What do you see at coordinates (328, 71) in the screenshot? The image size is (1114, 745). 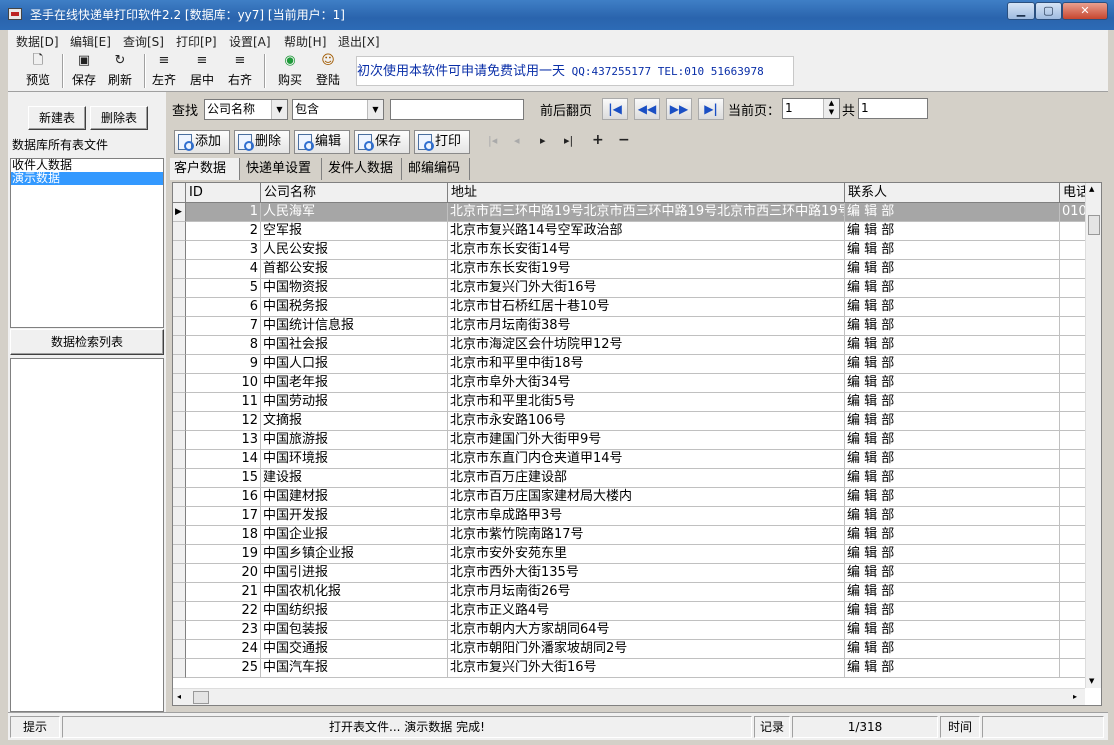 I see `login-button: ☺ 登陆` at bounding box center [328, 71].